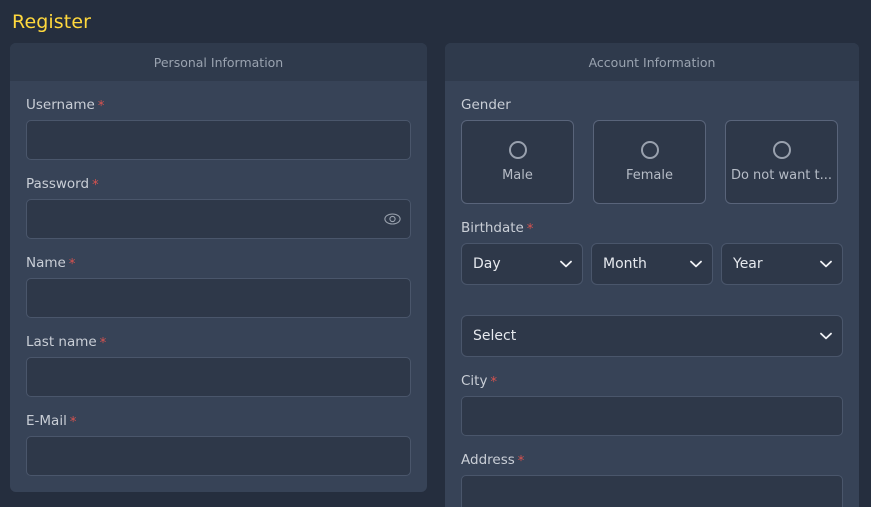  I want to click on address-input, so click(652, 491).